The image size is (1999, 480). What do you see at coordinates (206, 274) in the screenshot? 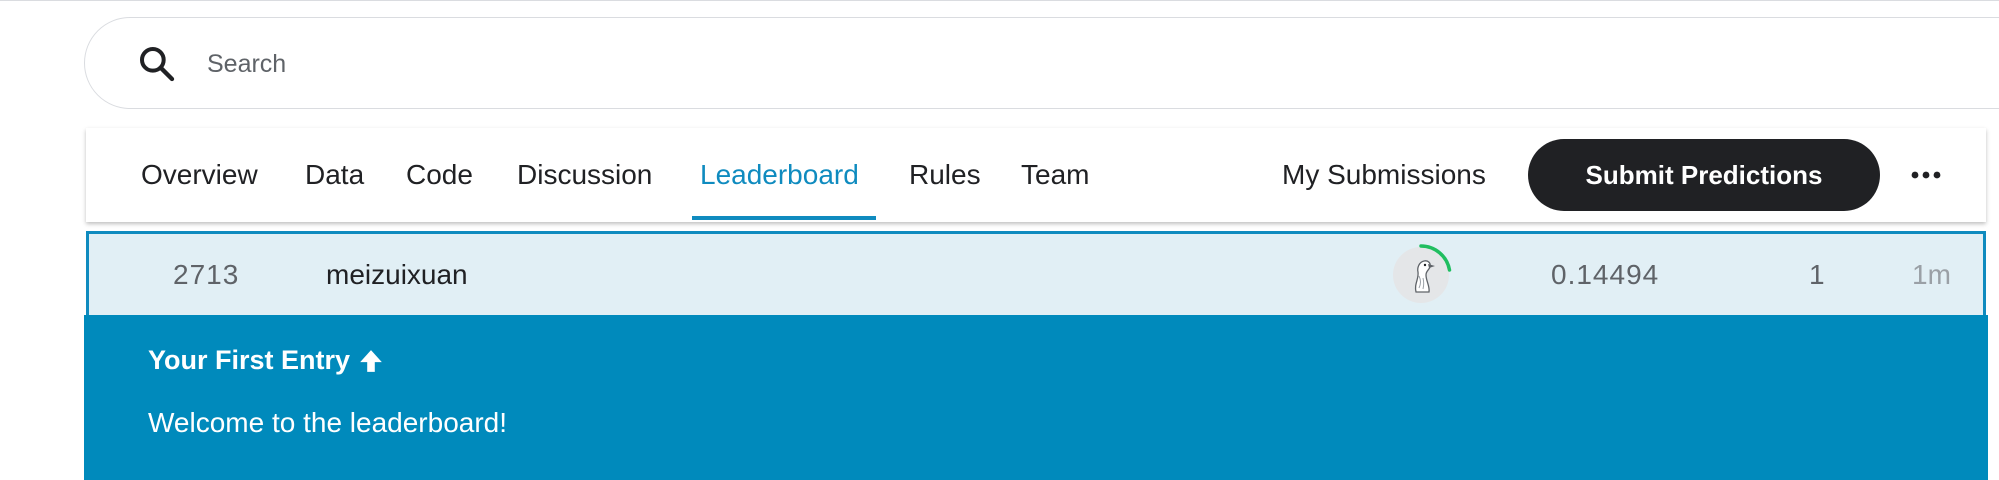
I see `rank-cell: 2713` at bounding box center [206, 274].